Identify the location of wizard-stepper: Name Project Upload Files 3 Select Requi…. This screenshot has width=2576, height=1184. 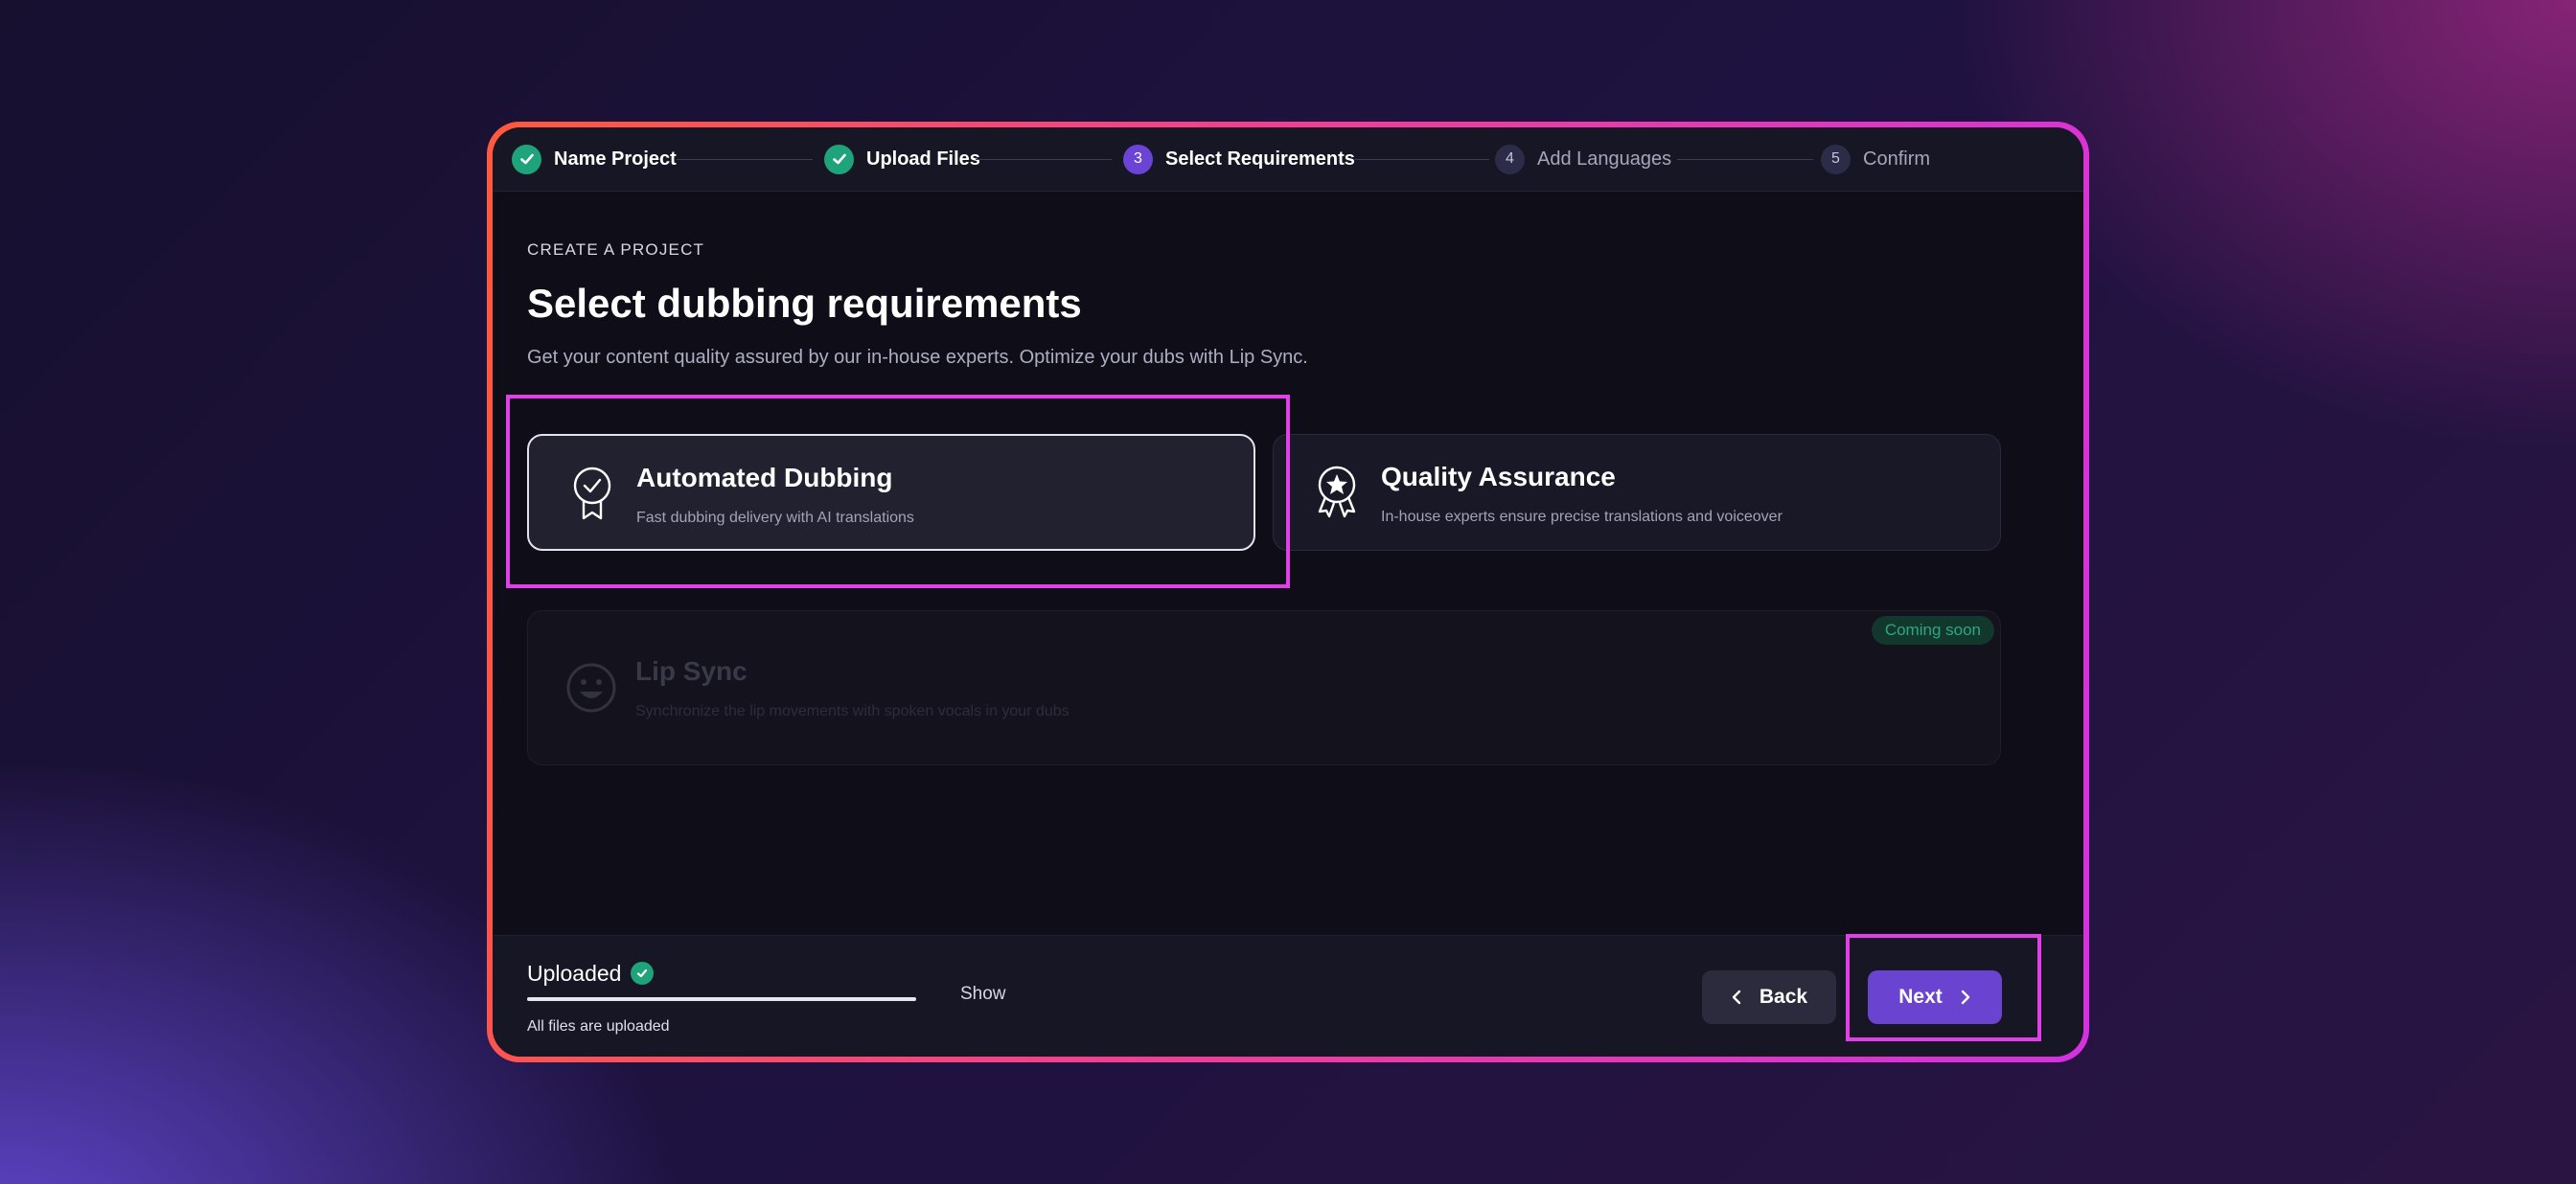
(1288, 159).